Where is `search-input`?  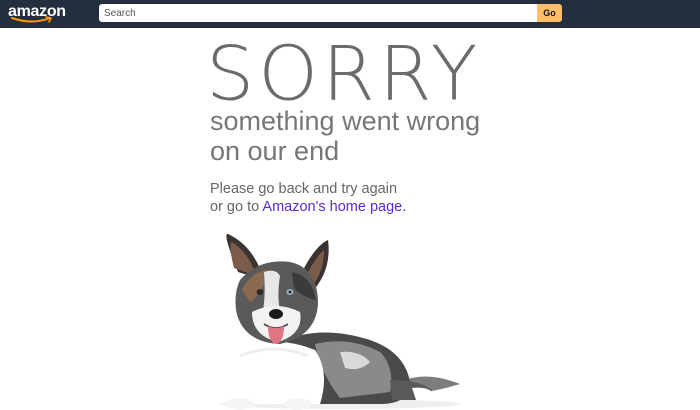 search-input is located at coordinates (318, 13).